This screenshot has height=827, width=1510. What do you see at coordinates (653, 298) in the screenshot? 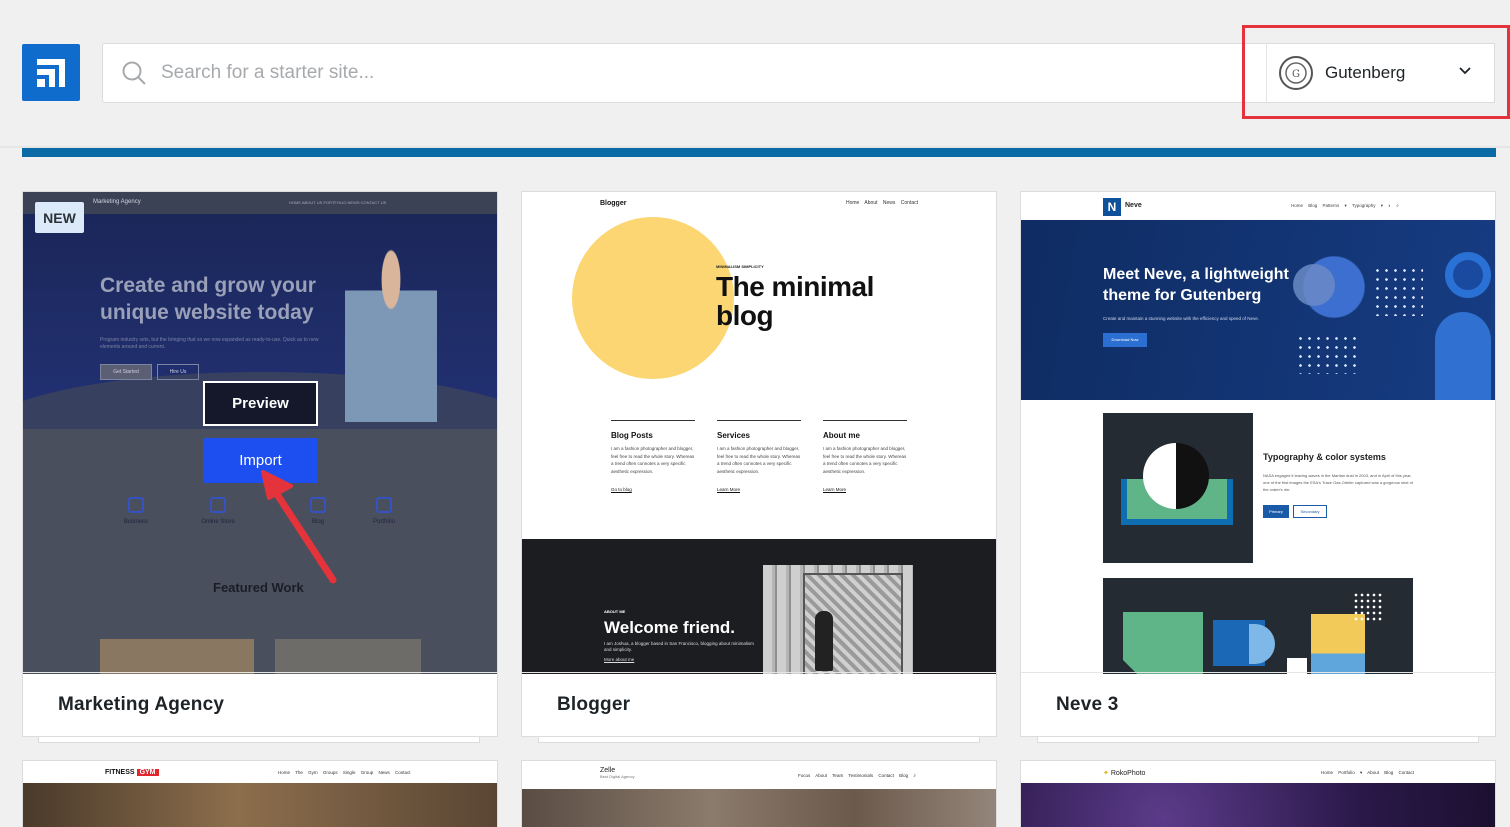
I see `thumb-yellow-circle` at bounding box center [653, 298].